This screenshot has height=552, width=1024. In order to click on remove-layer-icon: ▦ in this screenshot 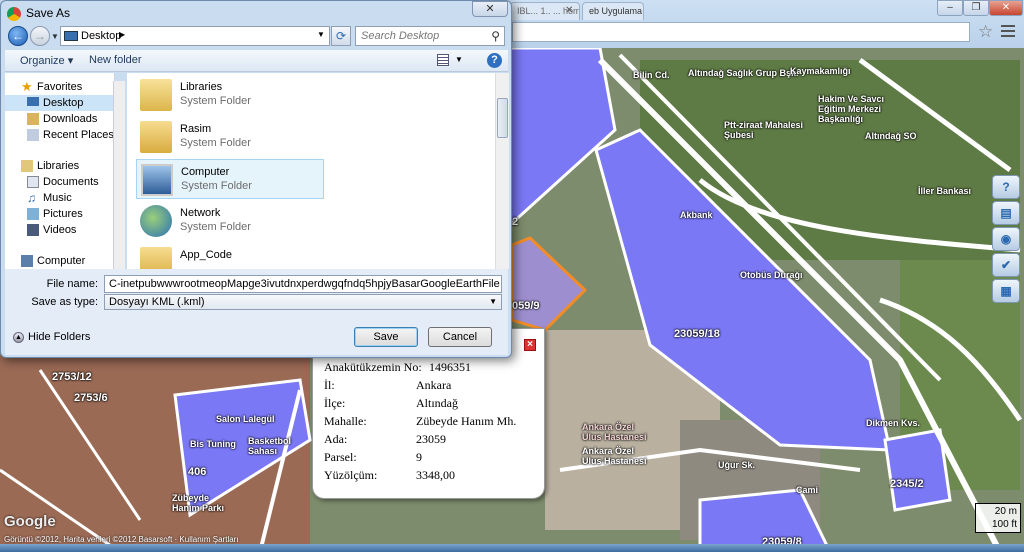, I will do `click(1006, 291)`.